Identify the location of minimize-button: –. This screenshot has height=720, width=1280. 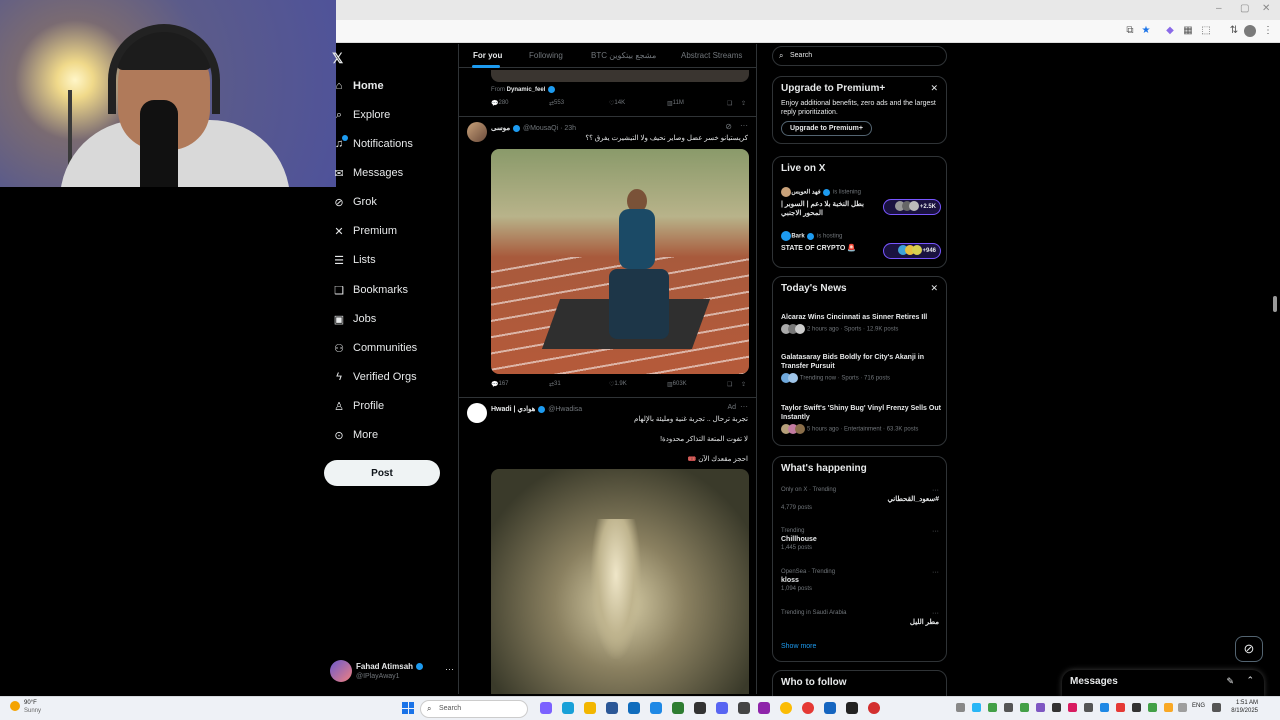
(1219, 8).